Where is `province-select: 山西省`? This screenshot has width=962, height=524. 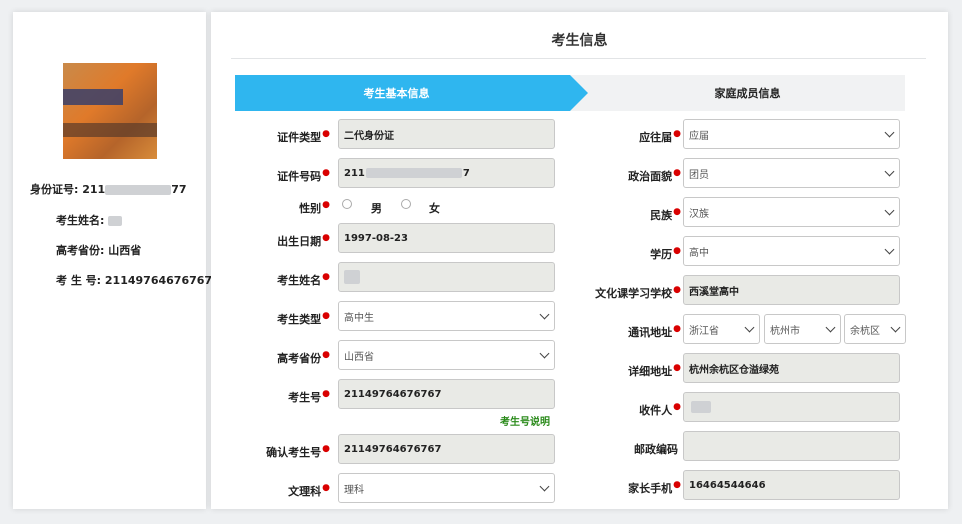 province-select: 山西省 is located at coordinates (446, 355).